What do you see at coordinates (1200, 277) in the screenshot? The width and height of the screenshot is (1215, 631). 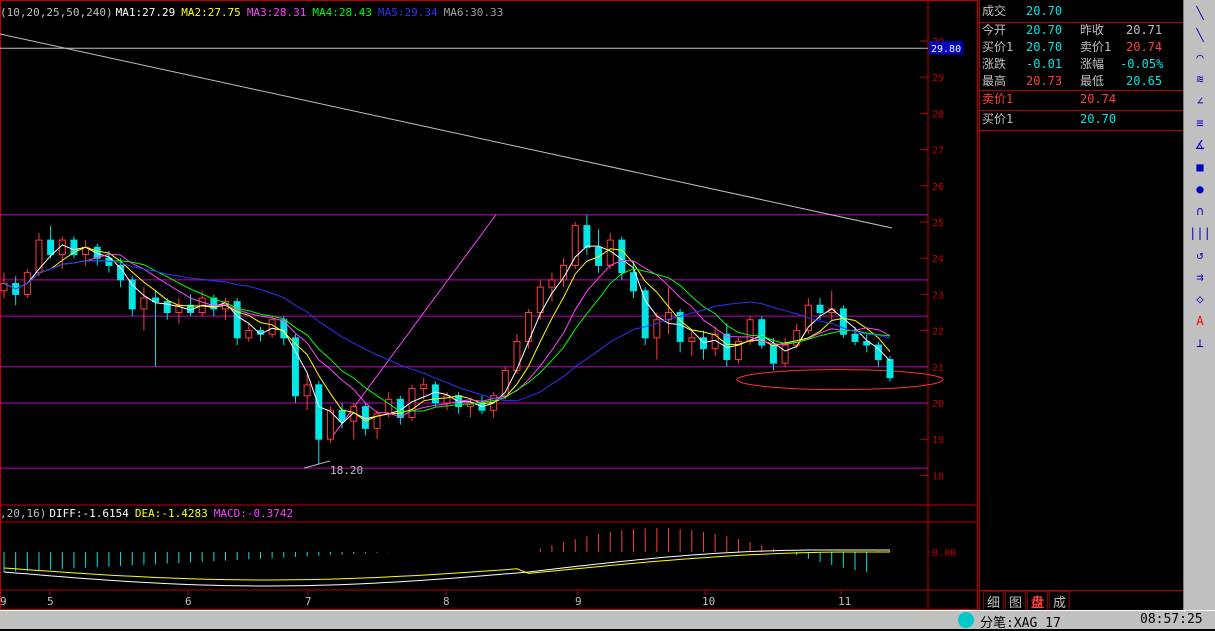 I see `drawing-tool-icon: ⇉` at bounding box center [1200, 277].